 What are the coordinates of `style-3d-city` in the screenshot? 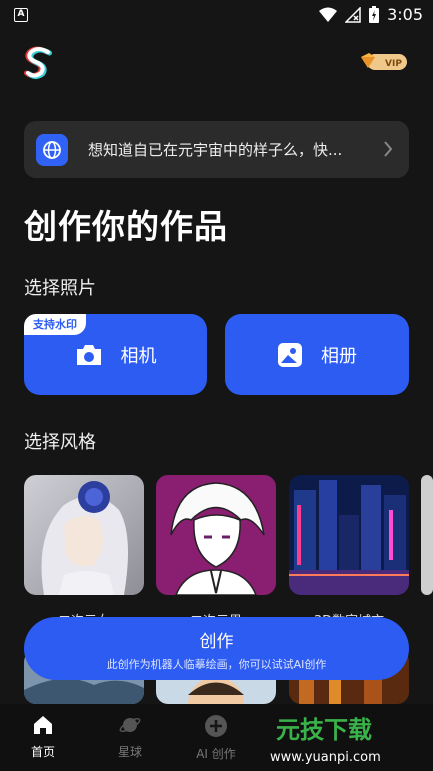 It's located at (349, 535).